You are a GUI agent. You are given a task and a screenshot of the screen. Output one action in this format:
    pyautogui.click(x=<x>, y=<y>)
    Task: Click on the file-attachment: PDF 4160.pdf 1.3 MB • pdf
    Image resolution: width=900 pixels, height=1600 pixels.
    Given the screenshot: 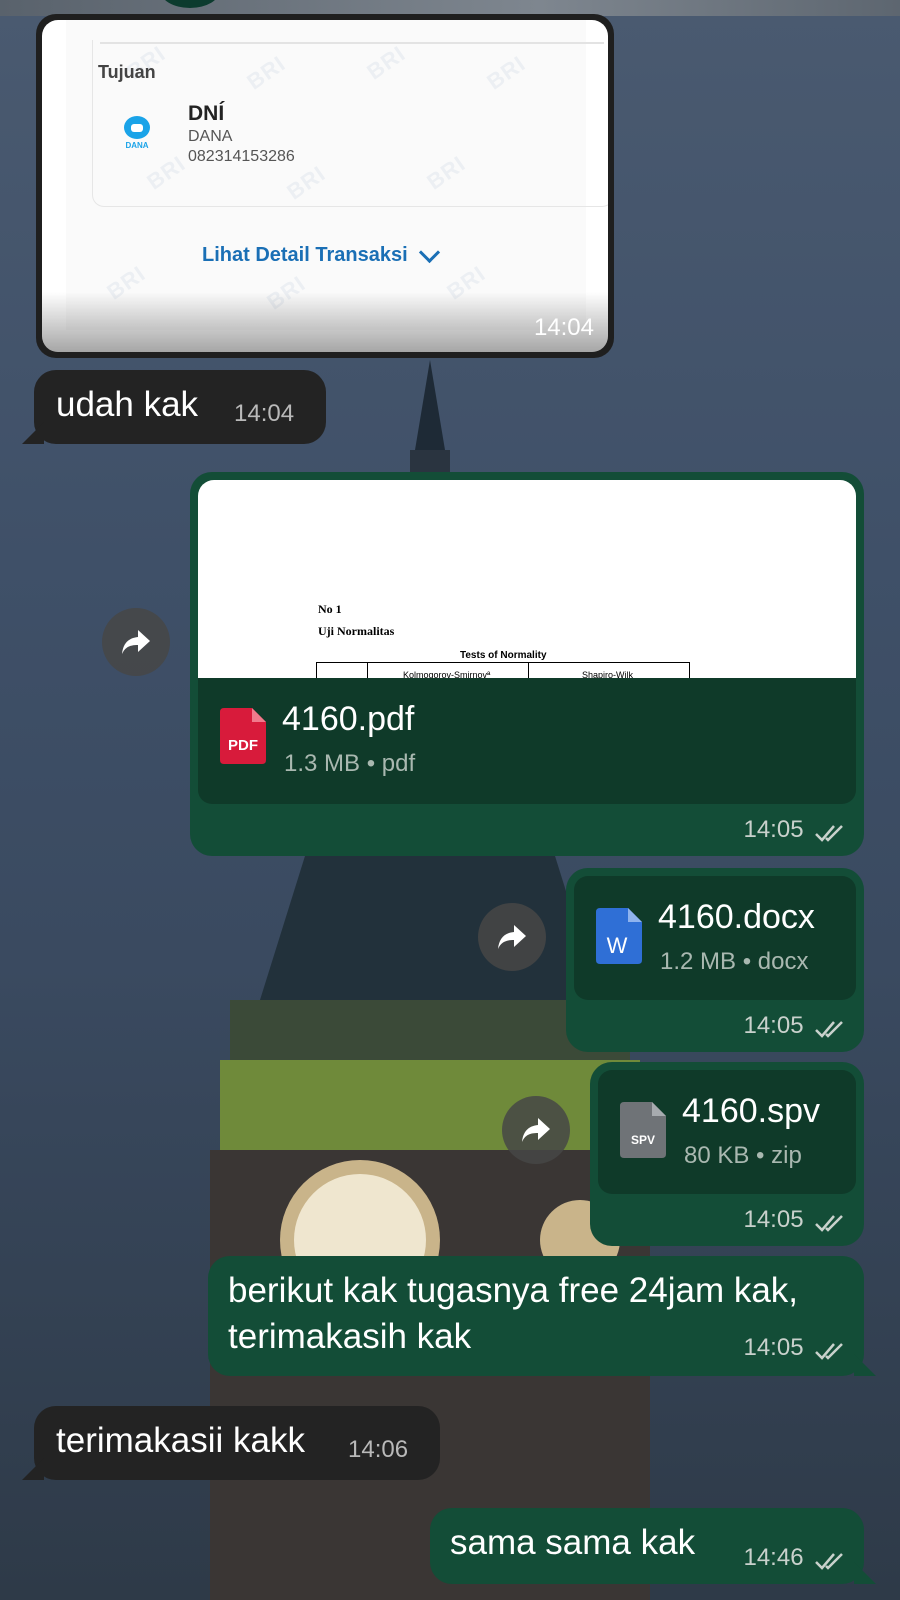 What is the action you would take?
    pyautogui.click(x=527, y=741)
    